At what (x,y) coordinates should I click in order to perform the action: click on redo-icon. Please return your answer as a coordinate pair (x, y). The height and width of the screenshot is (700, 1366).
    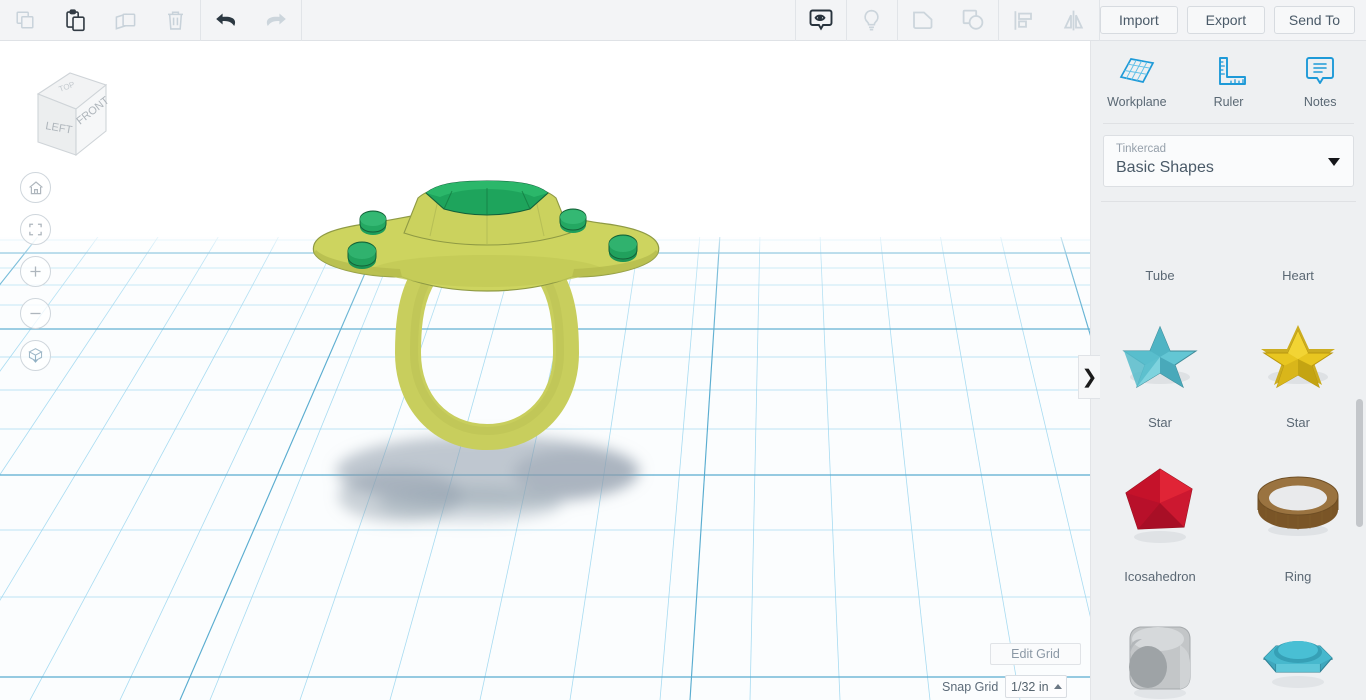
    Looking at the image, I should click on (276, 20).